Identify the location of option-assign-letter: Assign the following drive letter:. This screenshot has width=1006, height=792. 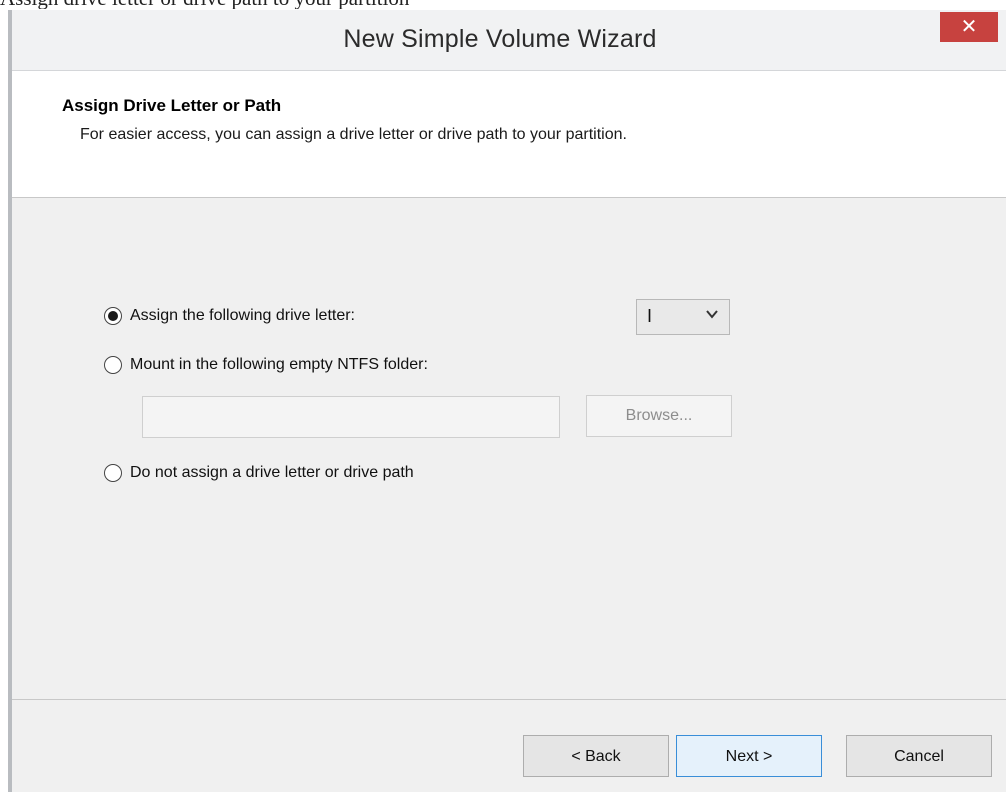
(229, 316).